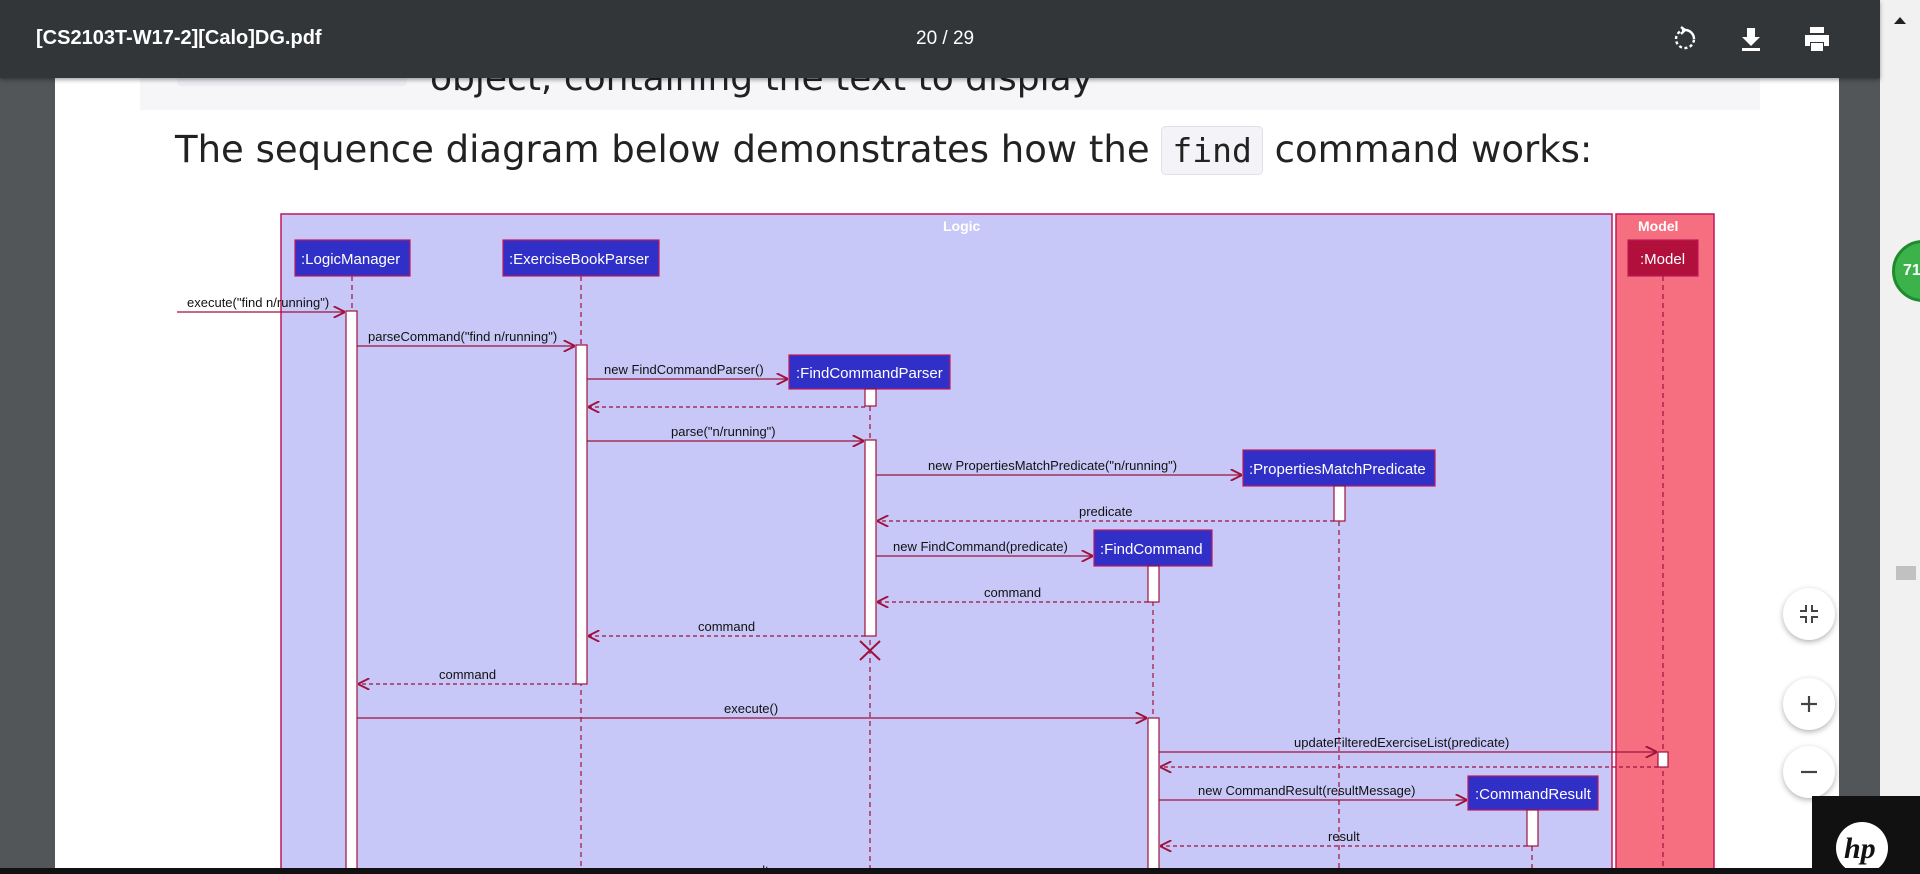 The image size is (1920, 874). Describe the element at coordinates (1665, 543) in the screenshot. I see `model-frame` at that location.